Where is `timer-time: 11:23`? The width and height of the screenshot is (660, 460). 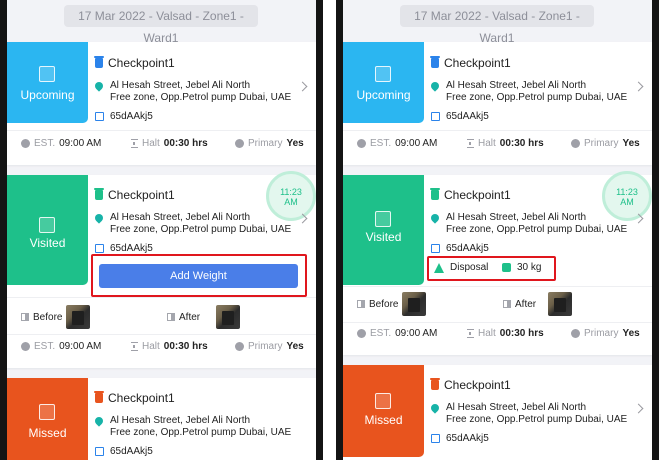
timer-time: 11:23 is located at coordinates (291, 192).